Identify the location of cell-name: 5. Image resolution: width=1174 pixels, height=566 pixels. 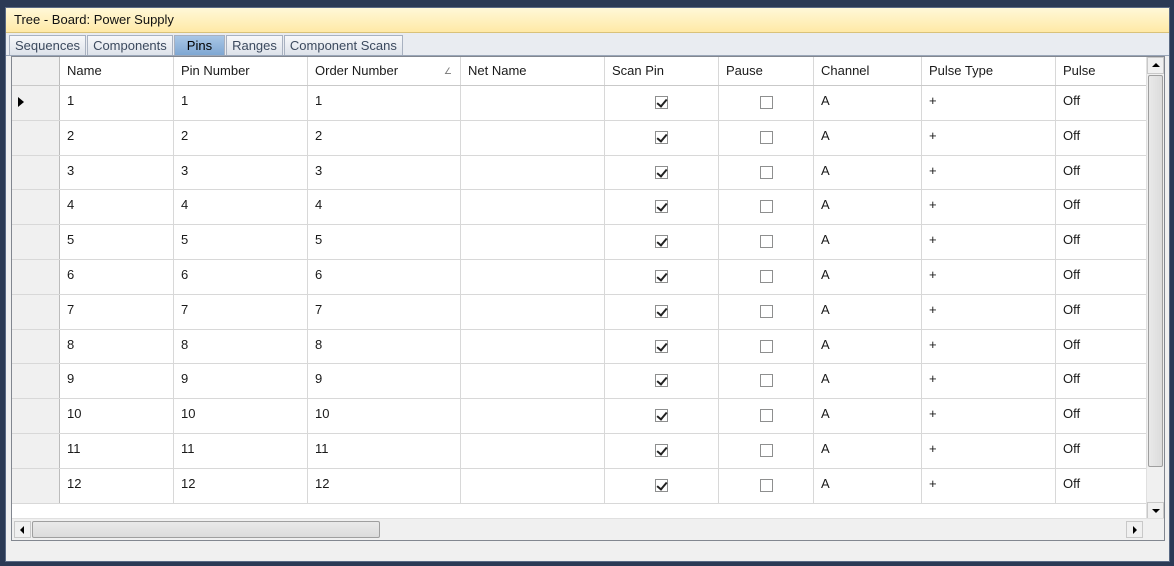
(117, 242).